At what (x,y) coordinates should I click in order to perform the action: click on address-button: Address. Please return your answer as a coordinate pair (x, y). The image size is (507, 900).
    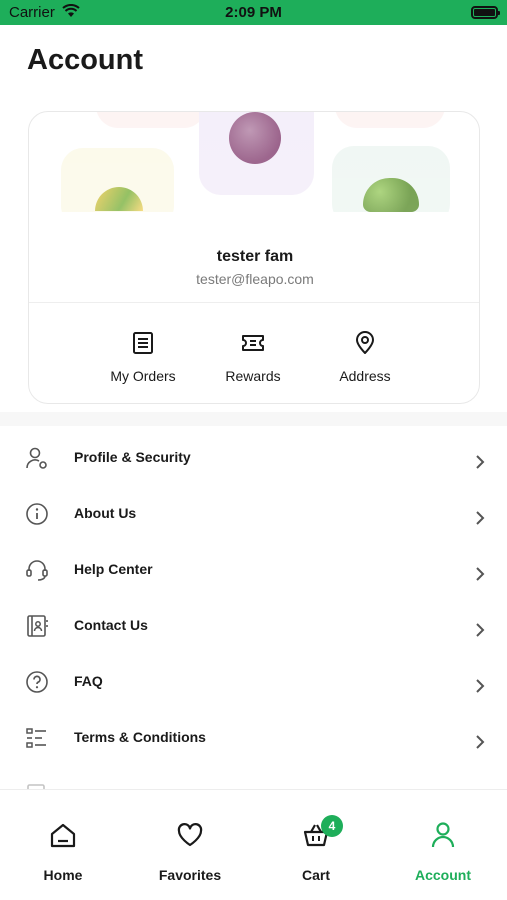
    Looking at the image, I should click on (365, 357).